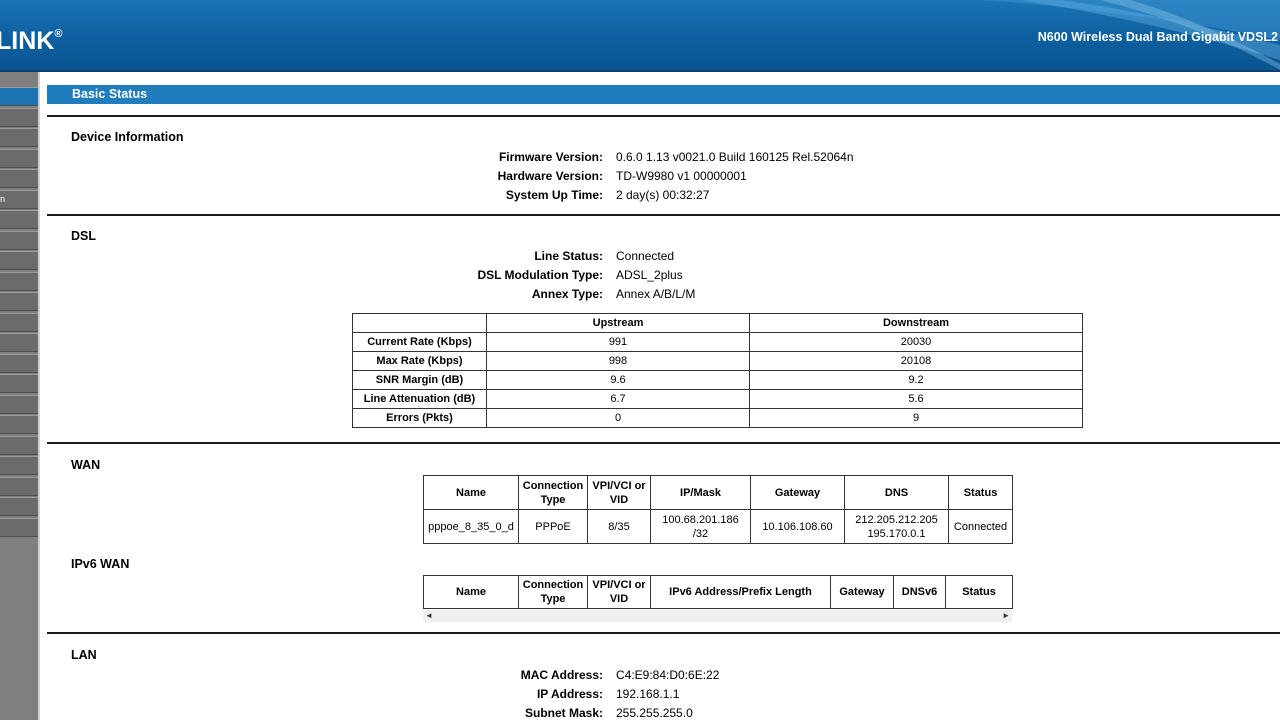  Describe the element at coordinates (896, 492) in the screenshot. I see `table-header-cell: DNS` at that location.